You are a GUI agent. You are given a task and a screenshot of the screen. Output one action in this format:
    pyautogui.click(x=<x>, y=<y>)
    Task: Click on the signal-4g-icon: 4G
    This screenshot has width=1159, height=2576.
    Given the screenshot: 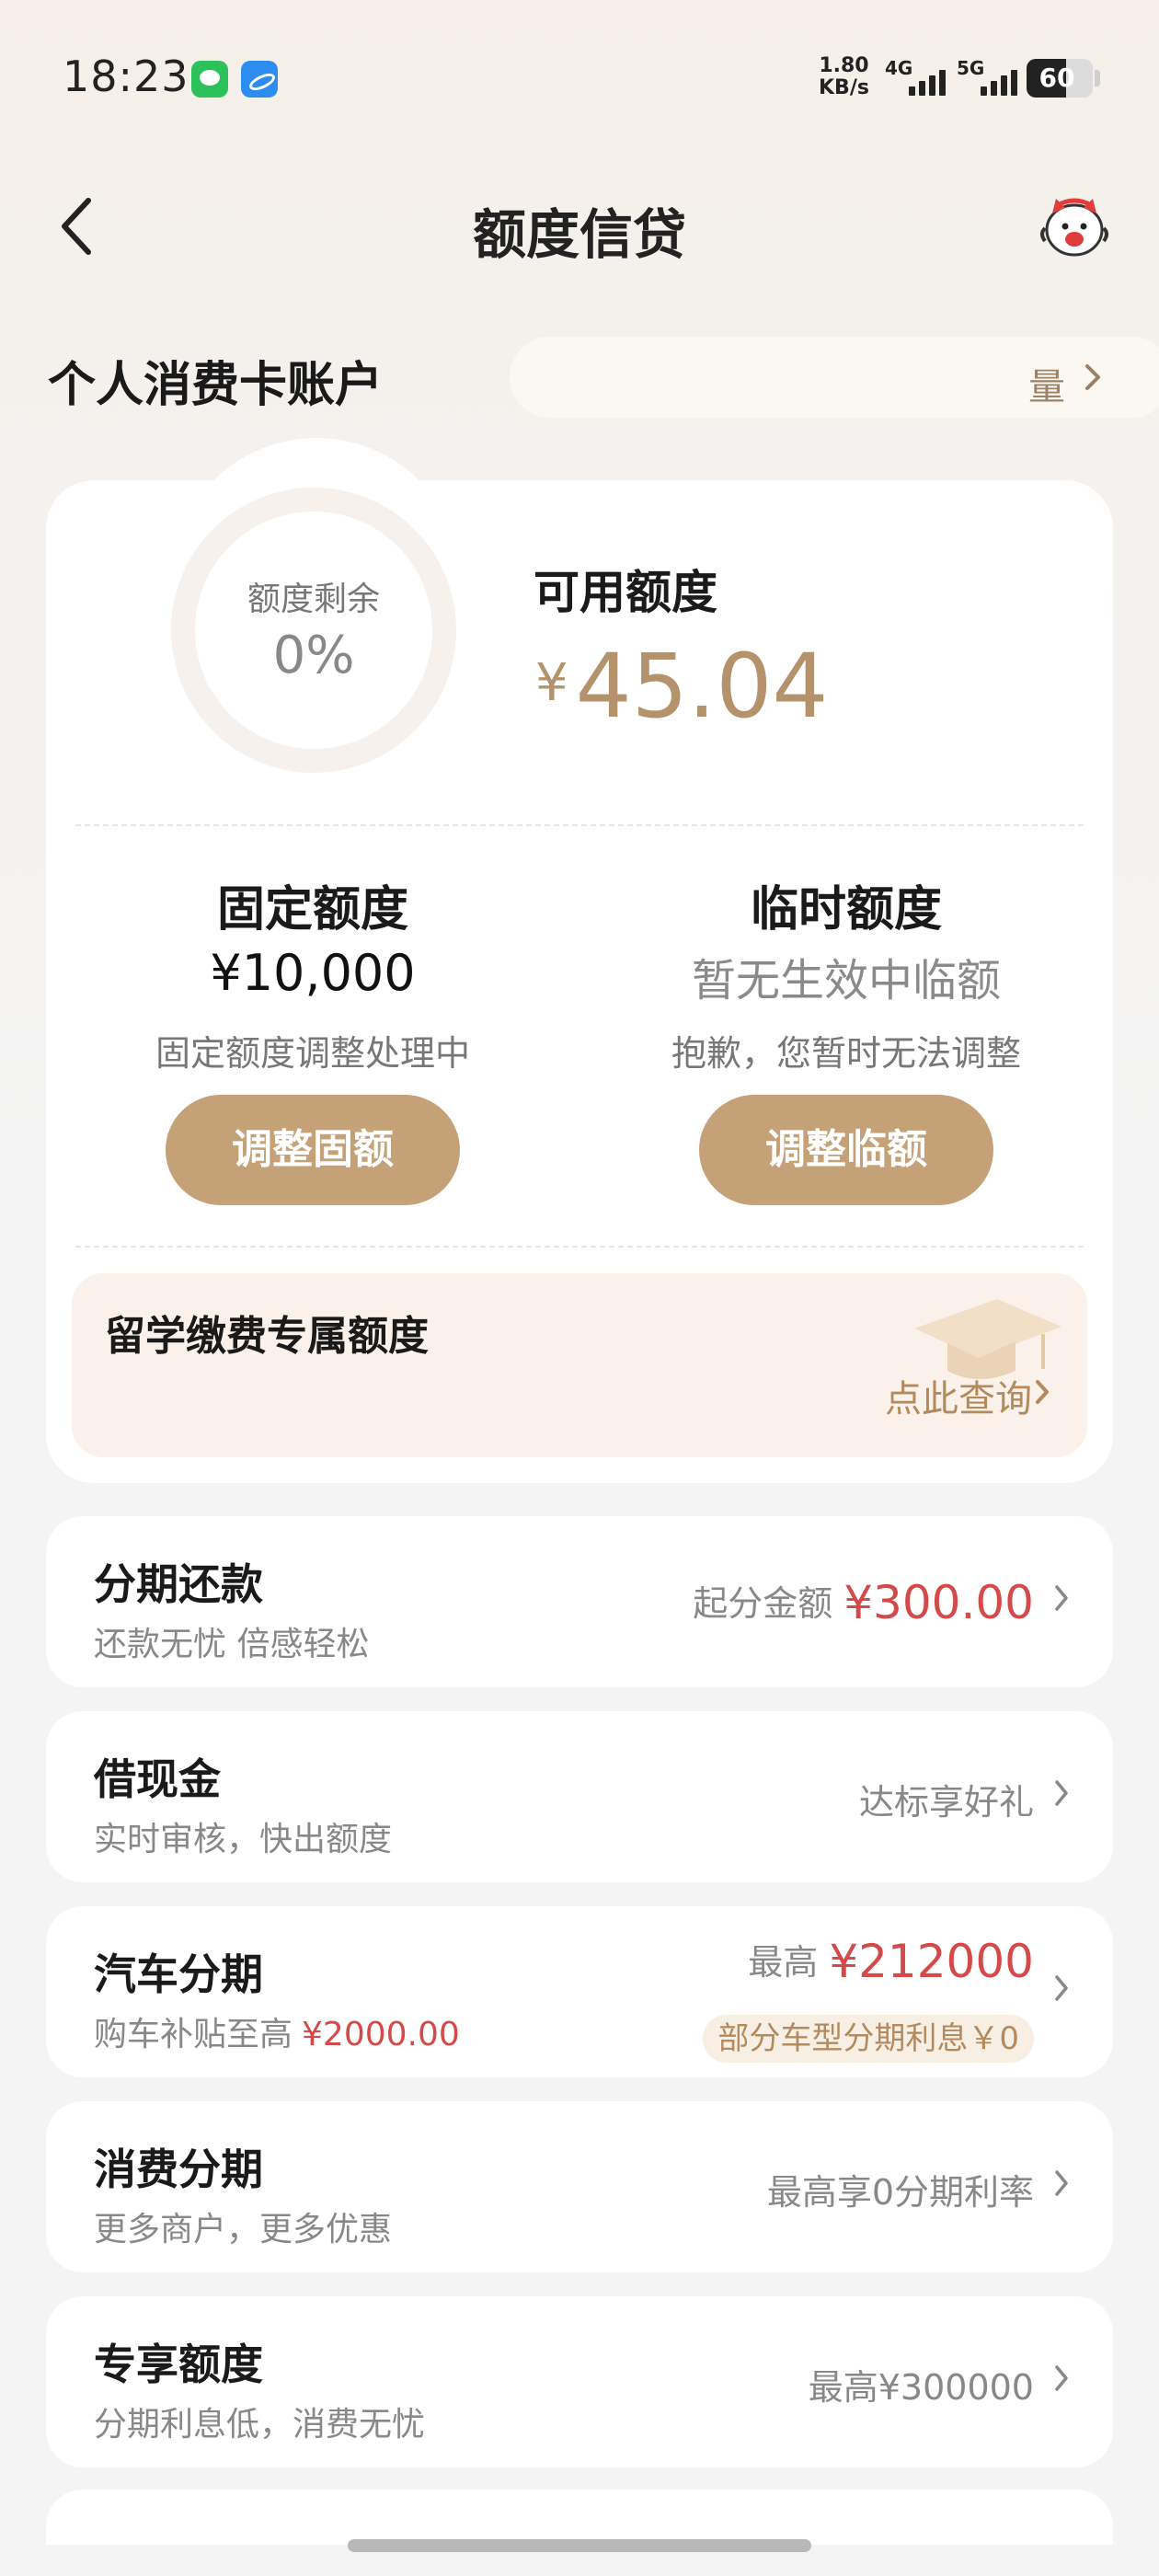 What is the action you would take?
    pyautogui.click(x=915, y=78)
    